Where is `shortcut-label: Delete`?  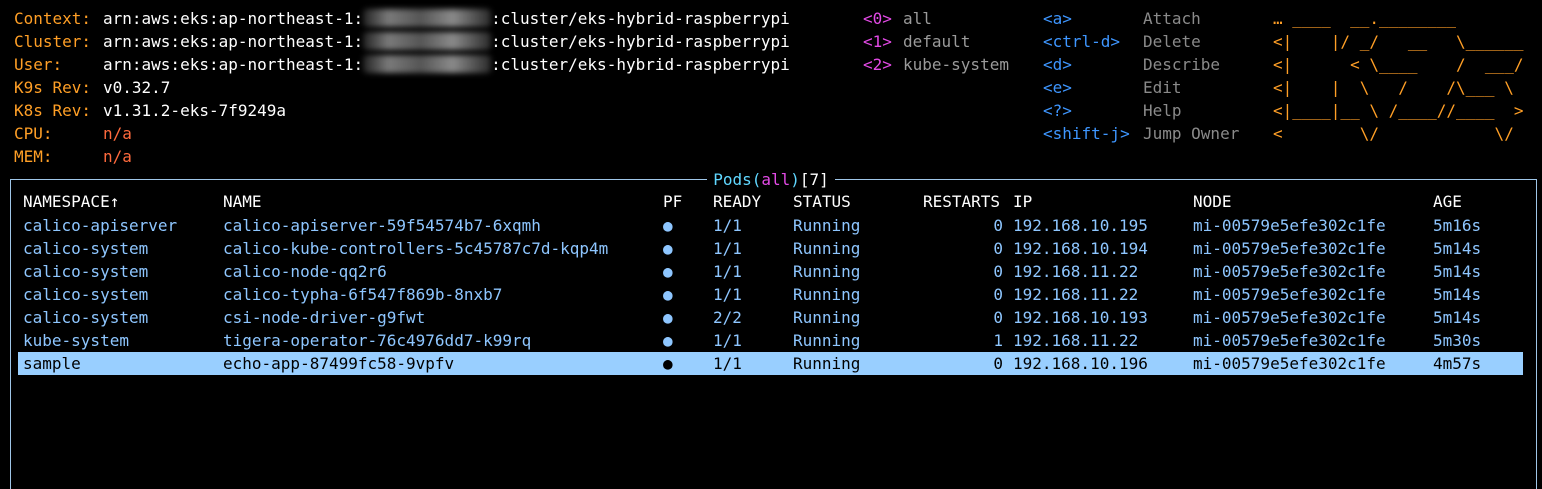 shortcut-label: Delete is located at coordinates (1172, 41).